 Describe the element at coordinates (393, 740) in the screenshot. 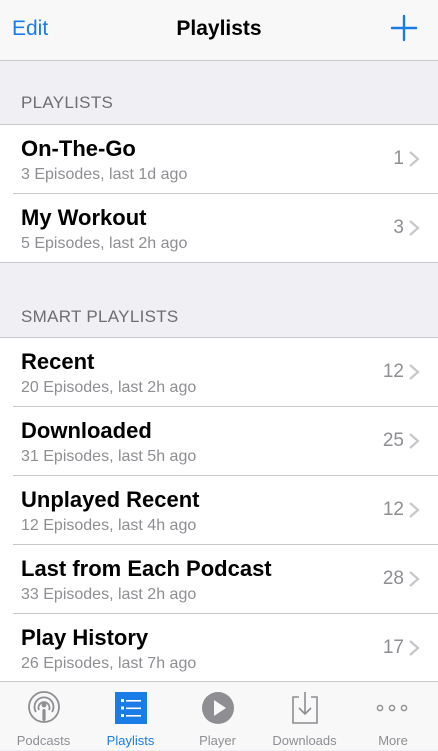

I see `tab-label: More` at that location.